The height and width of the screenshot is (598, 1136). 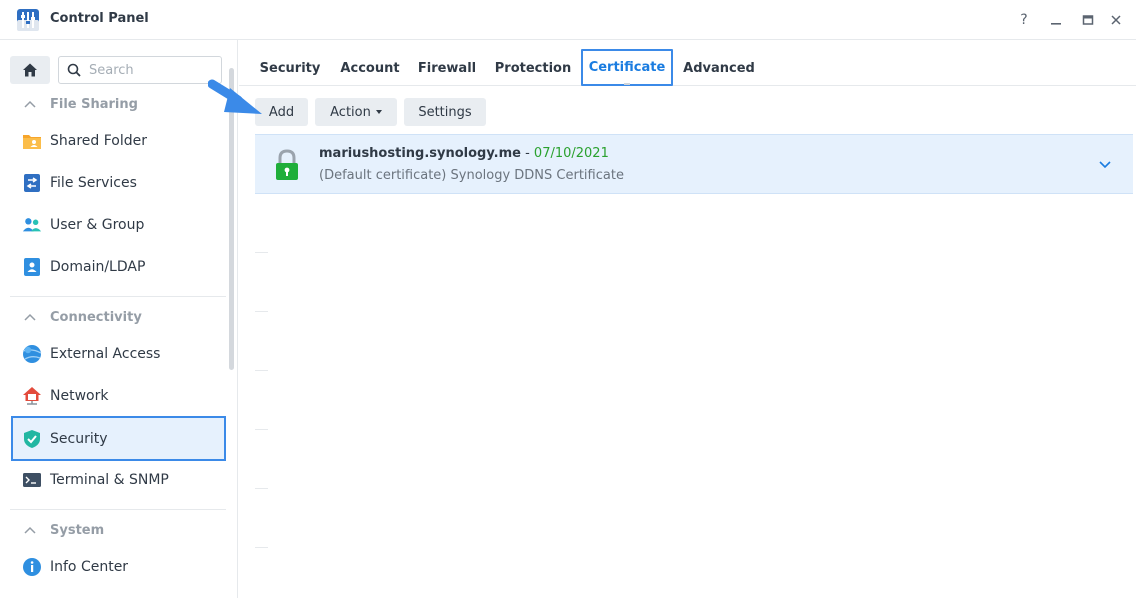 I want to click on section-system: System, so click(x=64, y=530).